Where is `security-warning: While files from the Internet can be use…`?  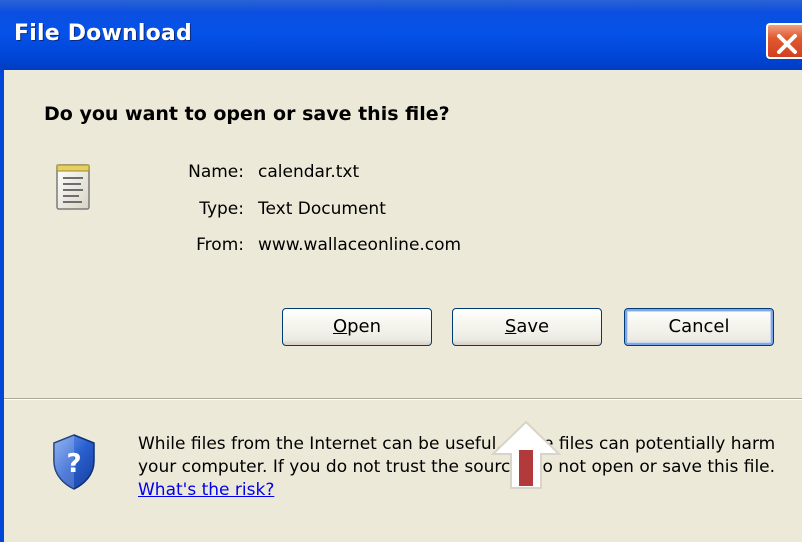
security-warning: While files from the Internet can be use… is located at coordinates (468, 467).